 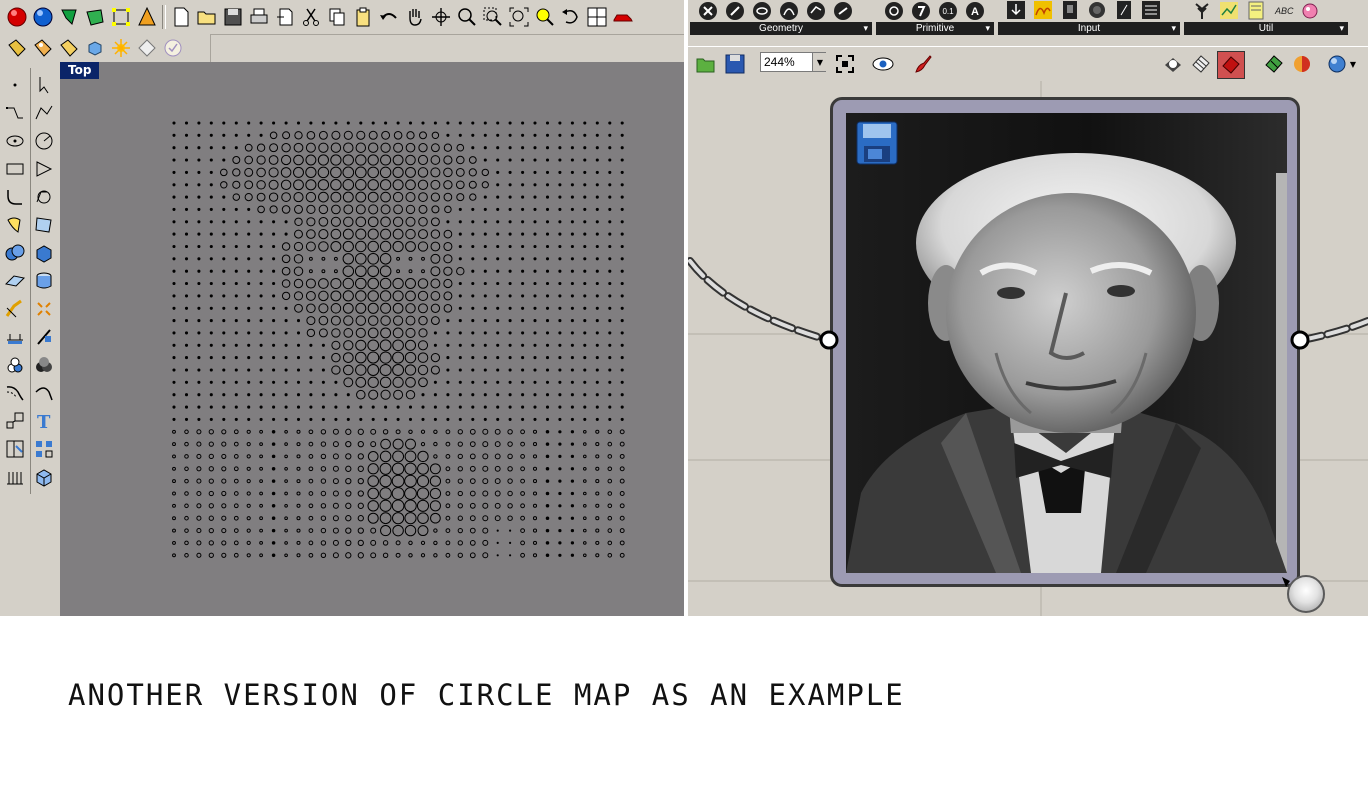 What do you see at coordinates (15, 141) in the screenshot?
I see `ellipse-icon` at bounding box center [15, 141].